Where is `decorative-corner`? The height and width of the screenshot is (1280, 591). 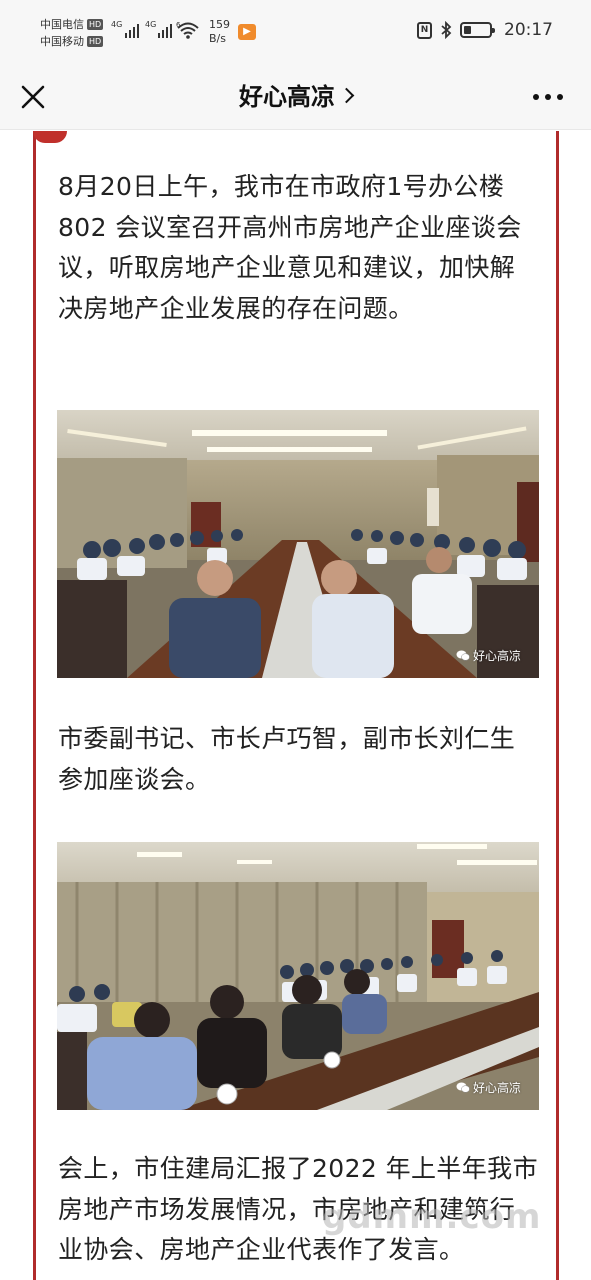 decorative-corner is located at coordinates (50, 137).